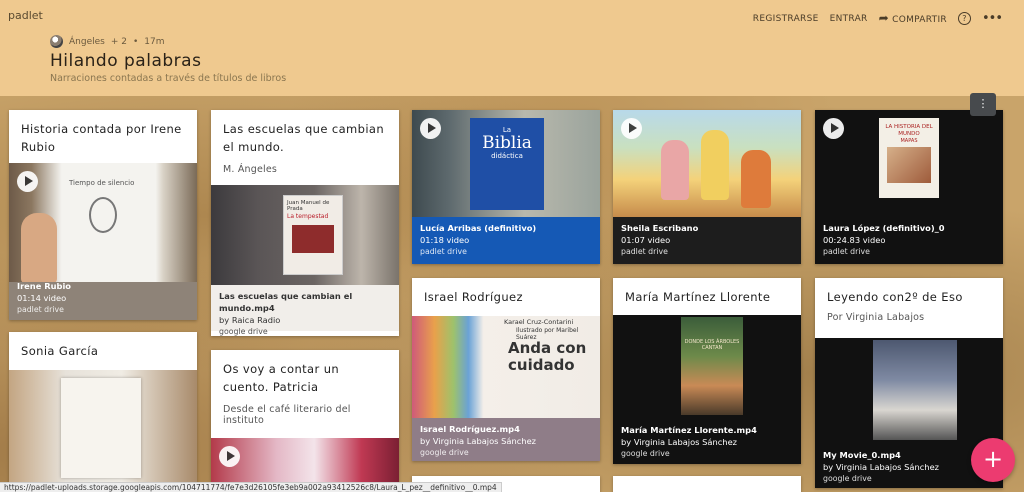  Describe the element at coordinates (895, 297) in the screenshot. I see `post-title: Leyendo con2º de Eso` at that location.